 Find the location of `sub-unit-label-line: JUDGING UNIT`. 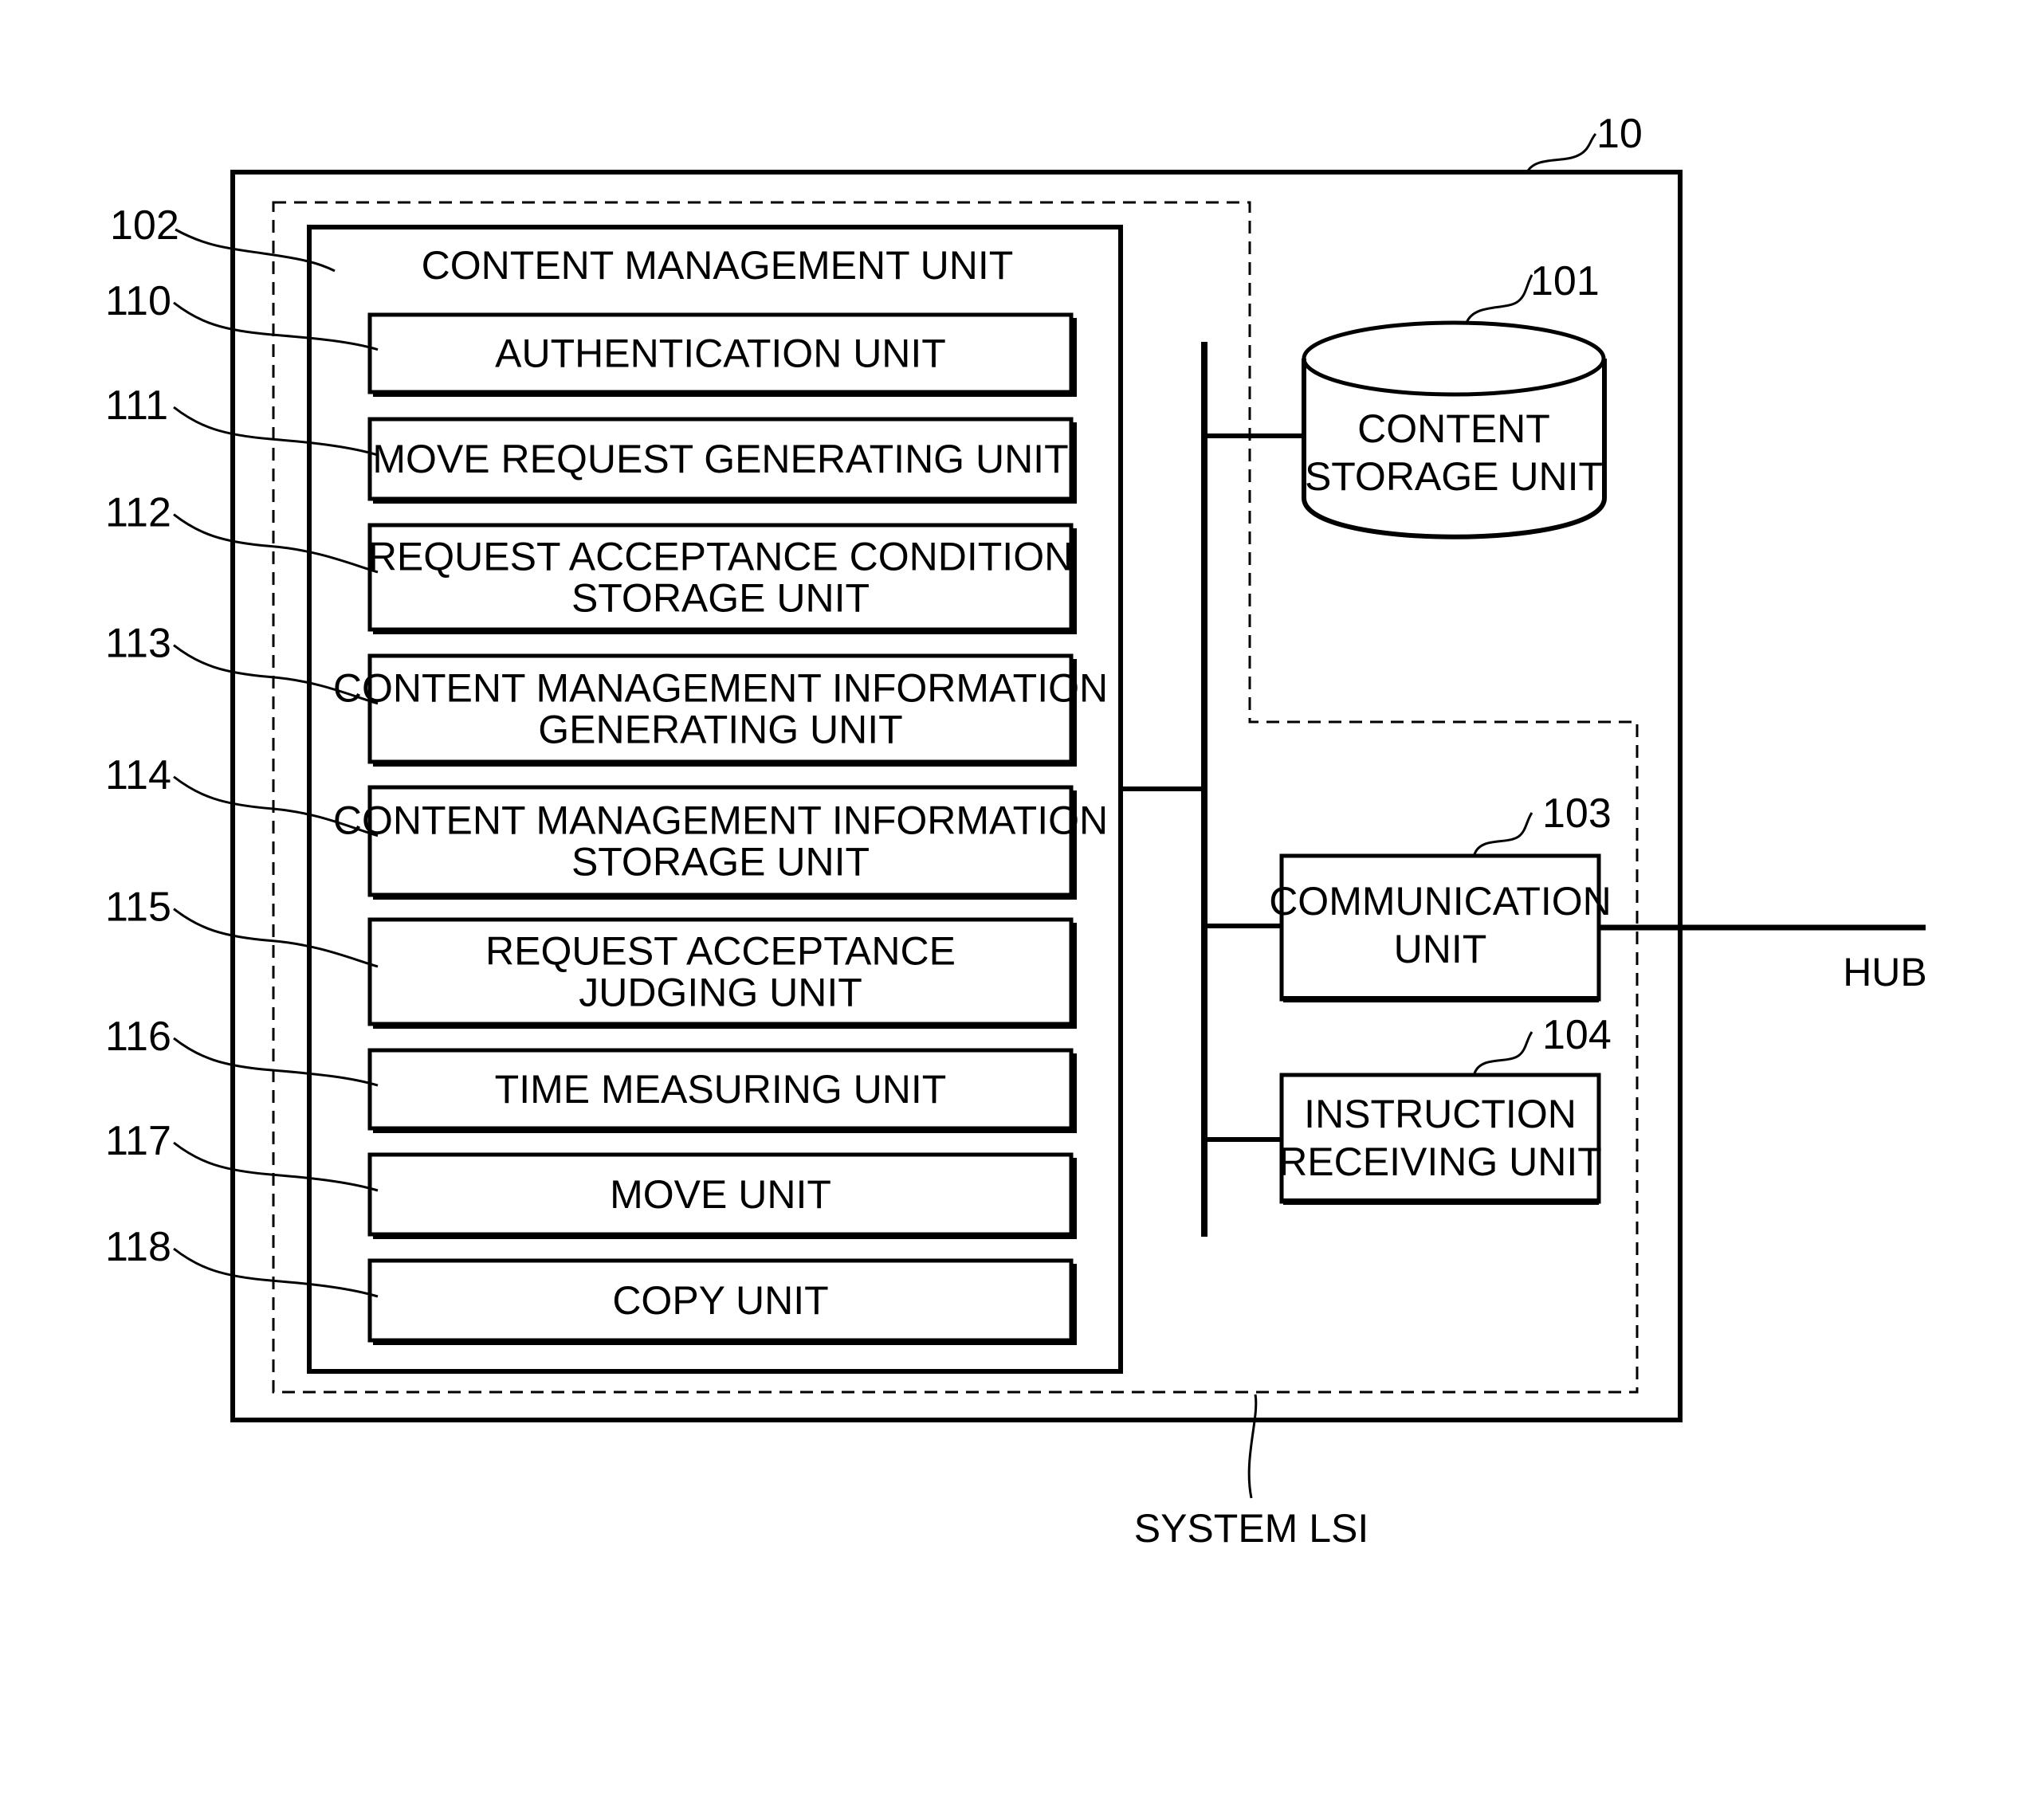

sub-unit-label-line: JUDGING UNIT is located at coordinates (720, 993).